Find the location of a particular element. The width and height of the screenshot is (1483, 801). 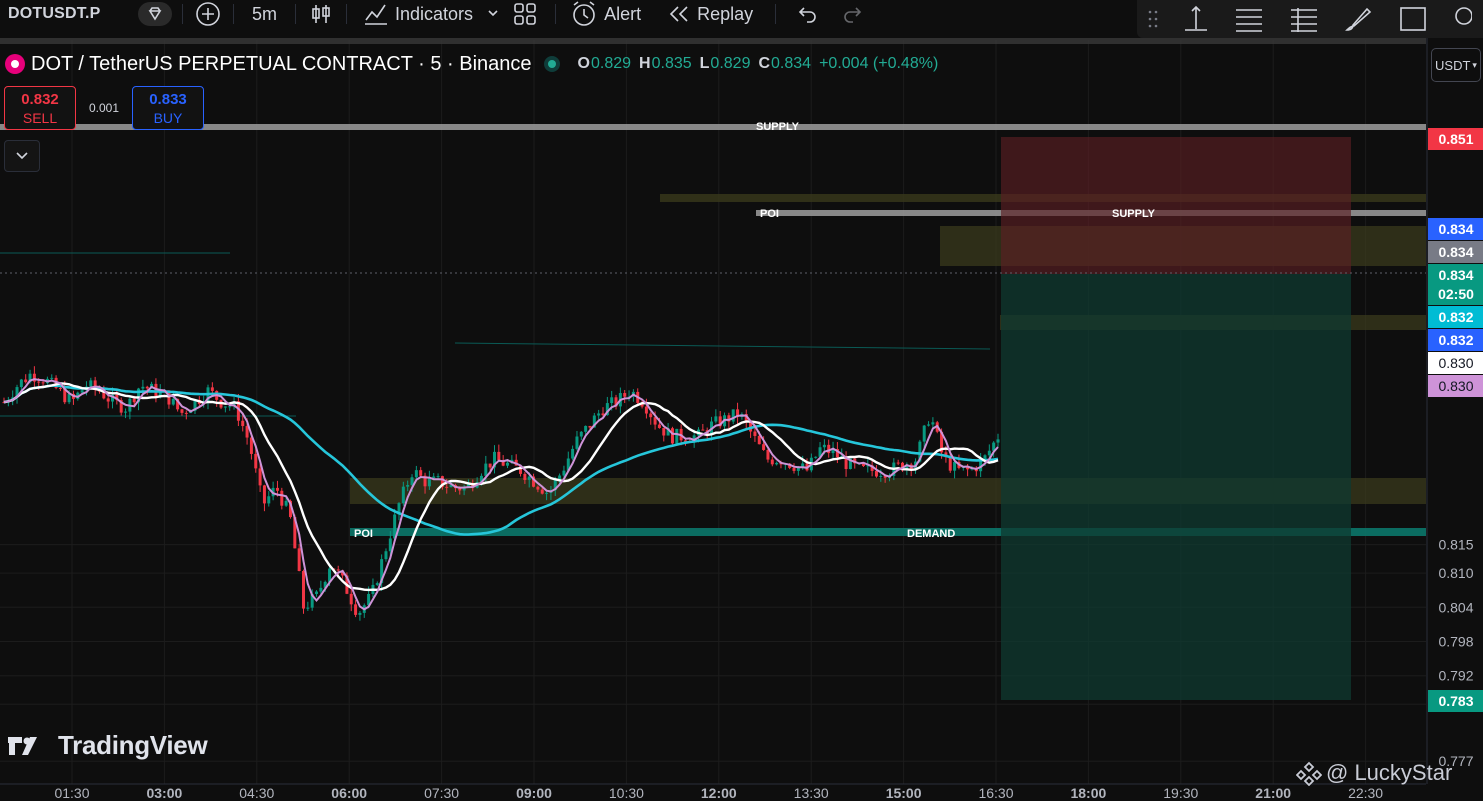

tradingview-logo: TradingView is located at coordinates (108, 745).